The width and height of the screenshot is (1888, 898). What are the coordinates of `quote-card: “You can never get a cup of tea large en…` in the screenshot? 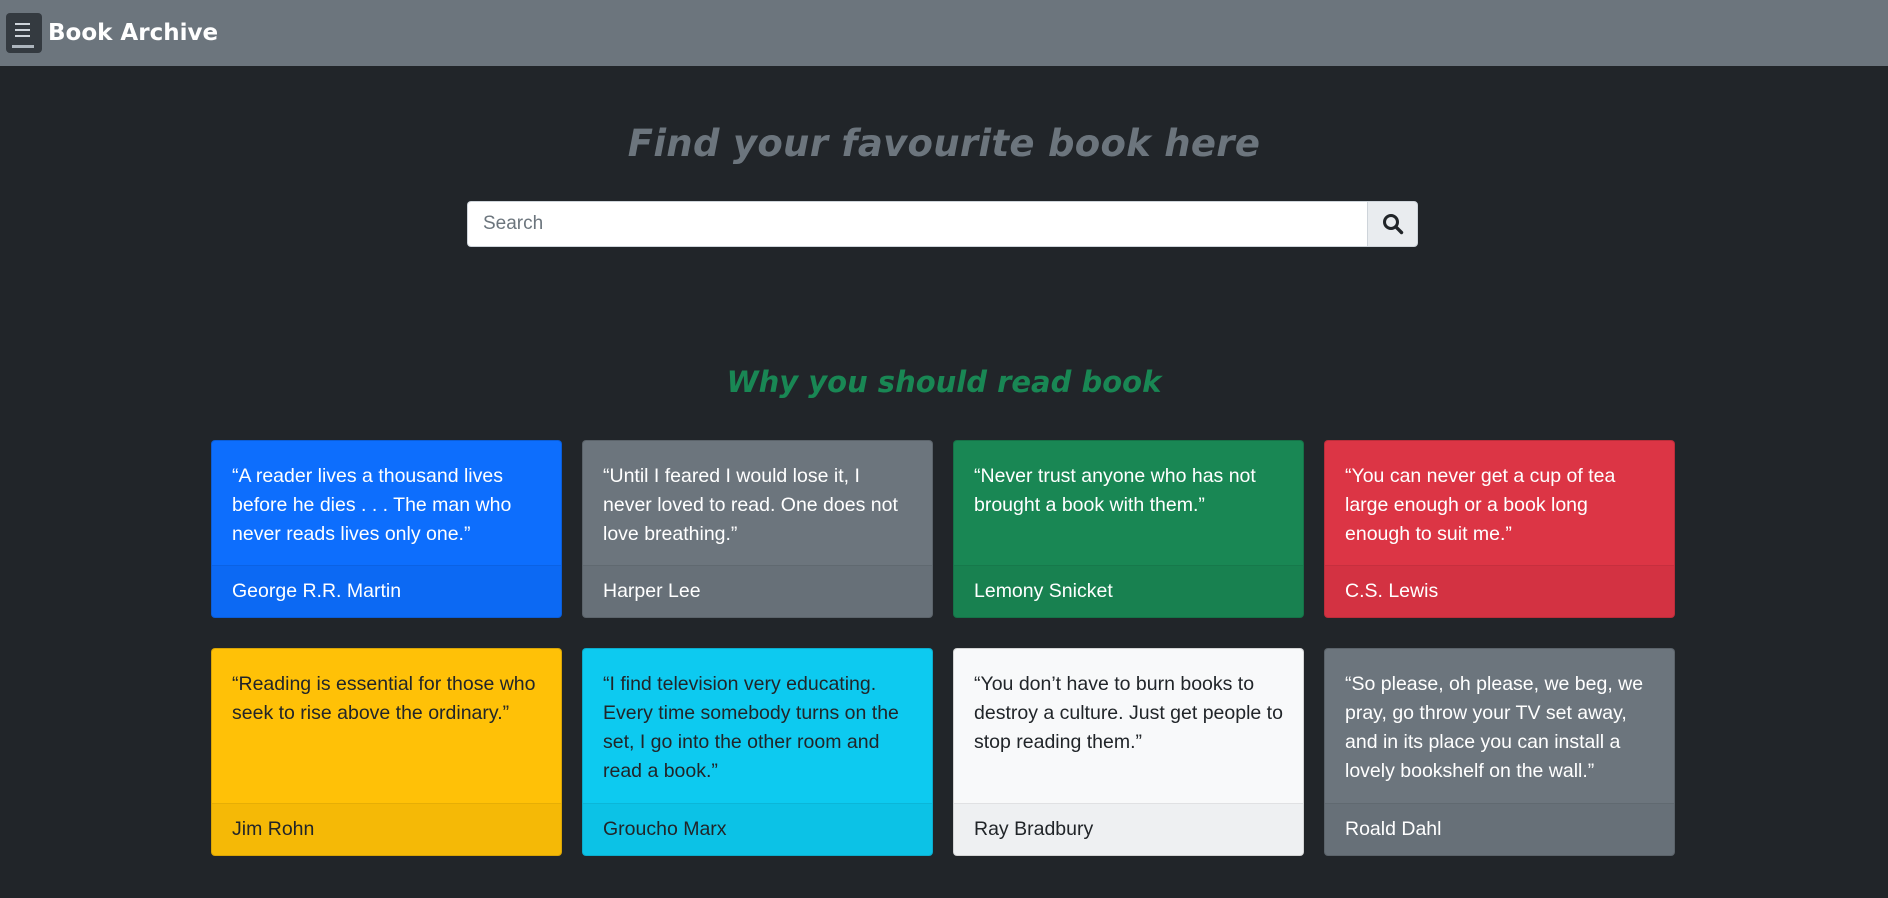 It's located at (1499, 529).